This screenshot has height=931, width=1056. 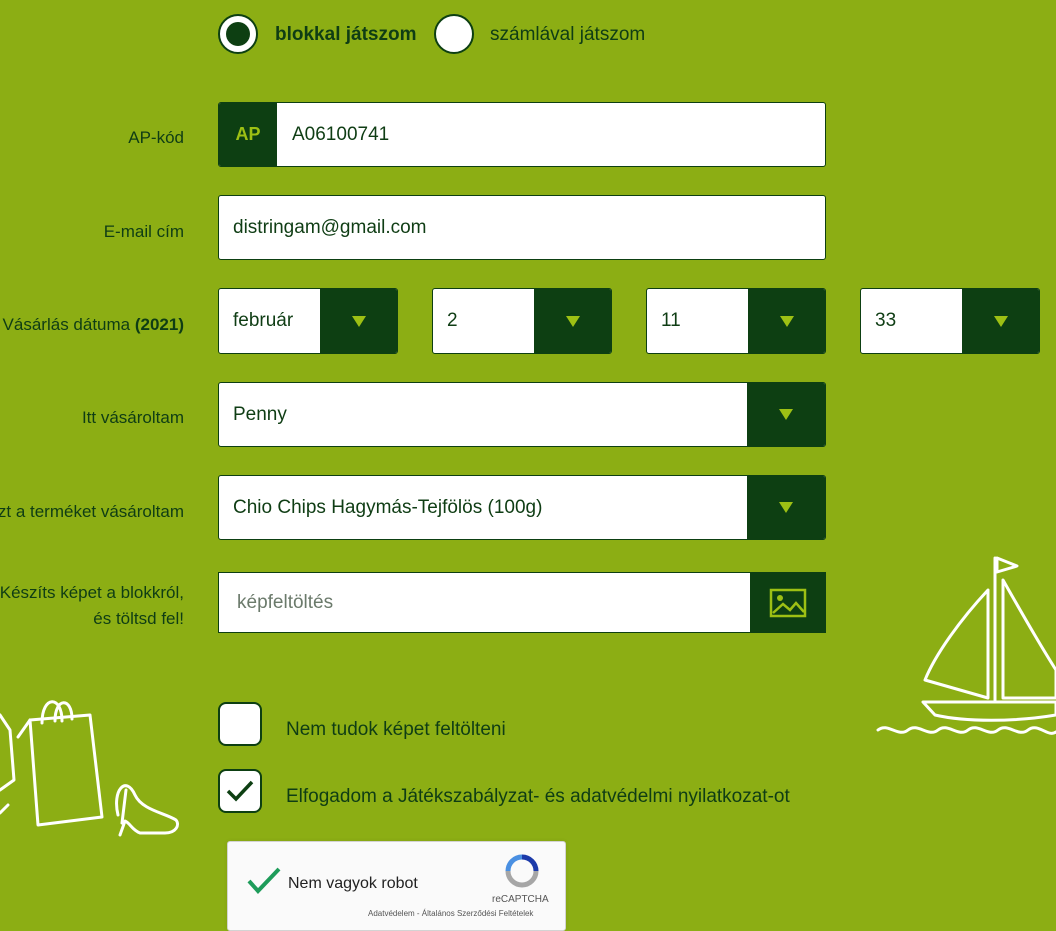 I want to click on hour-select: 11, so click(x=736, y=321).